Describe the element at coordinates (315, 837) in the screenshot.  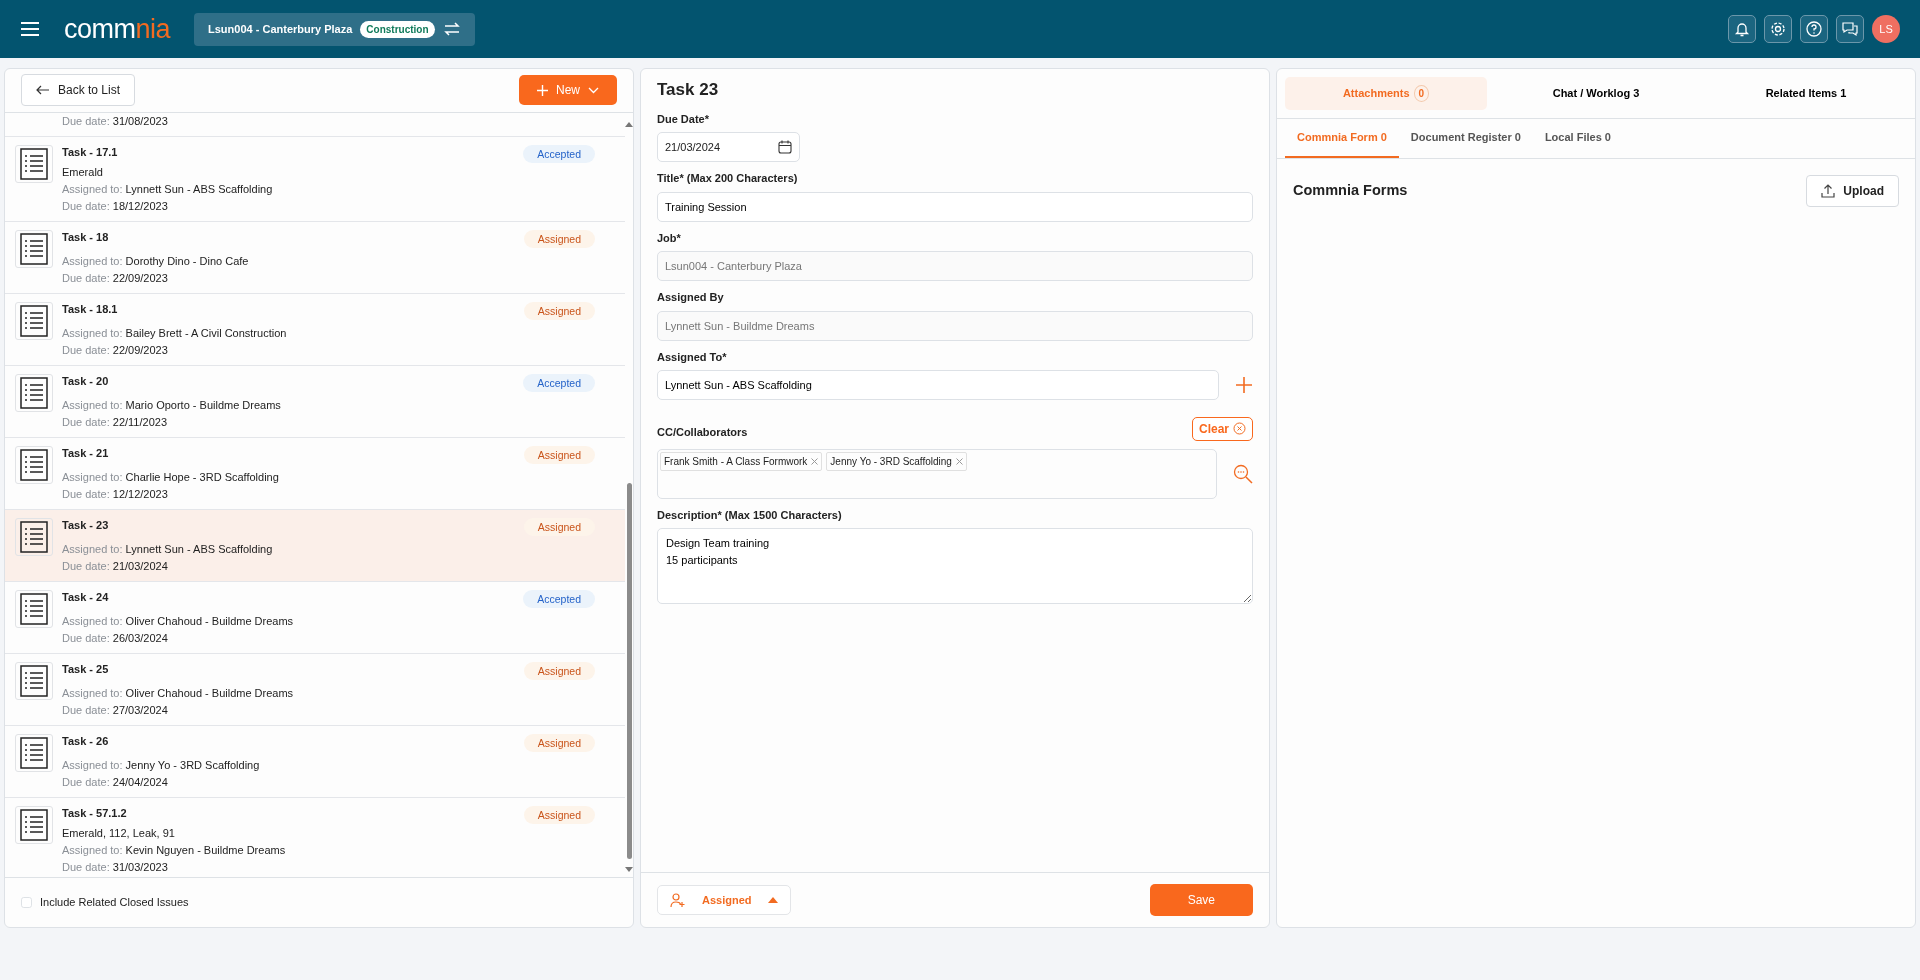
I see `task-item: Task - 57.1.2 Emerald, 112, Leak, 91 Assigned to: Kevin Nguyen - Buildme Dreams Due date: 31/03/2023 Assigned` at that location.